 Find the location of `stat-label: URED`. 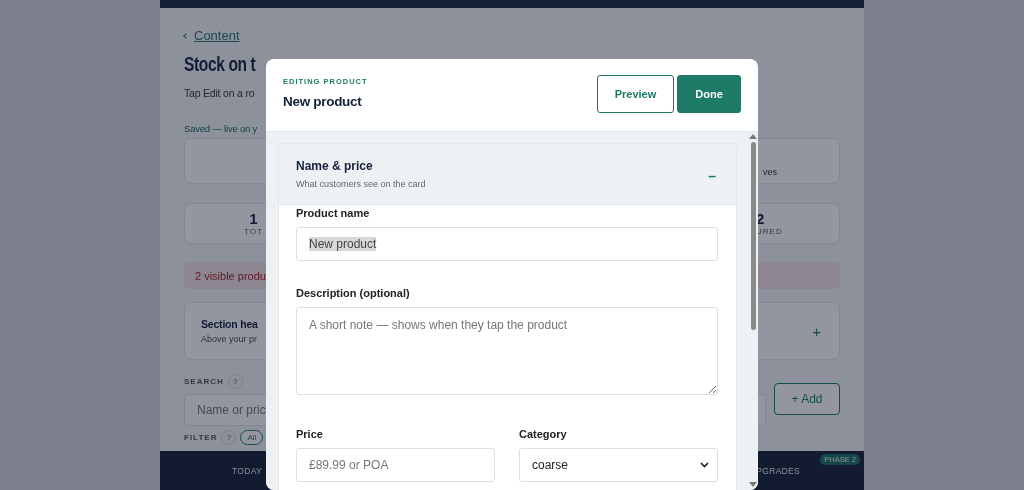

stat-label: URED is located at coordinates (769, 231).